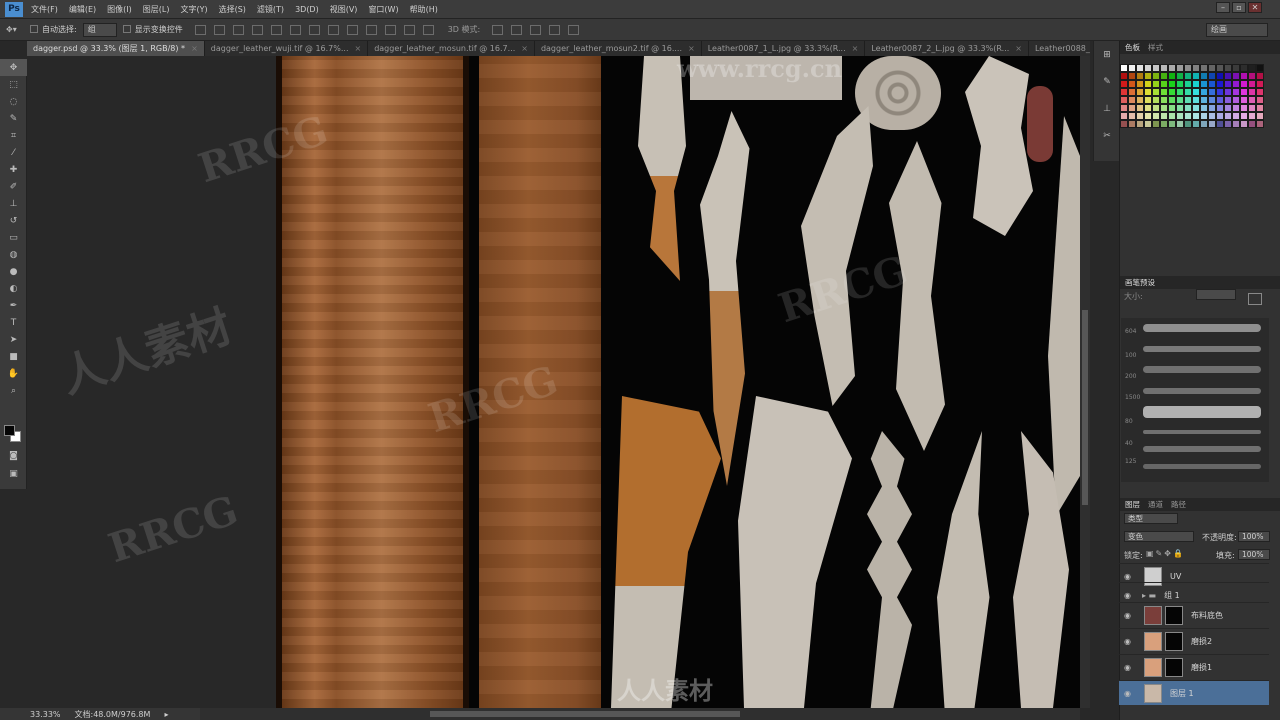 The height and width of the screenshot is (720, 1280). I want to click on menu-filter: 滤镜(T), so click(270, 9).